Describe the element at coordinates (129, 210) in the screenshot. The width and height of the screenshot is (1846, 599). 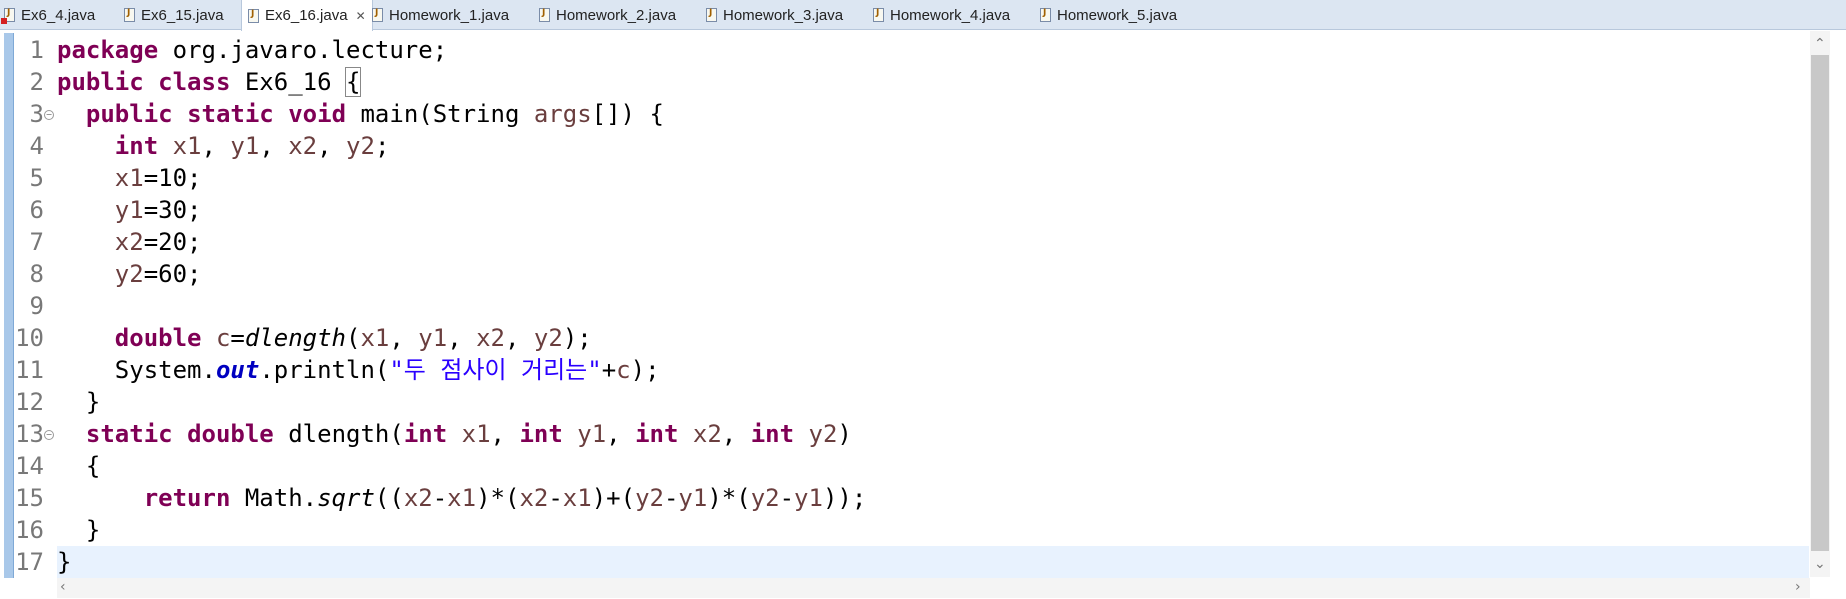
I see `code-line: y1=30;` at that location.